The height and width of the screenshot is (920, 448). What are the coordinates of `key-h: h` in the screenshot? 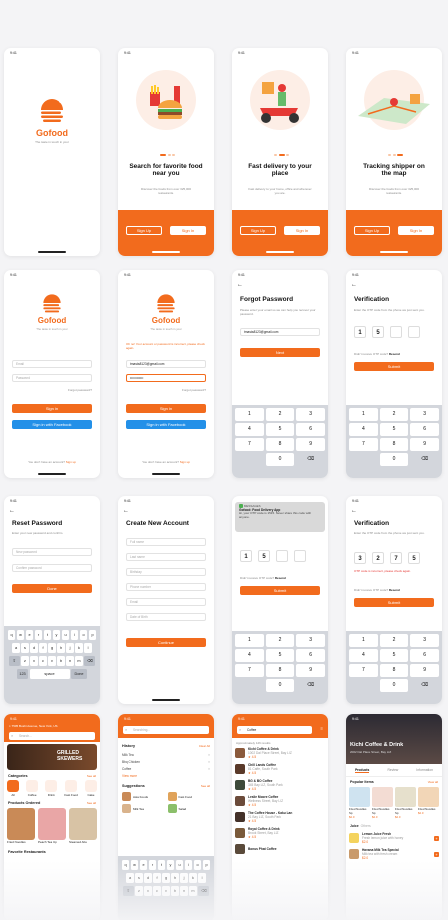 It's located at (61, 648).